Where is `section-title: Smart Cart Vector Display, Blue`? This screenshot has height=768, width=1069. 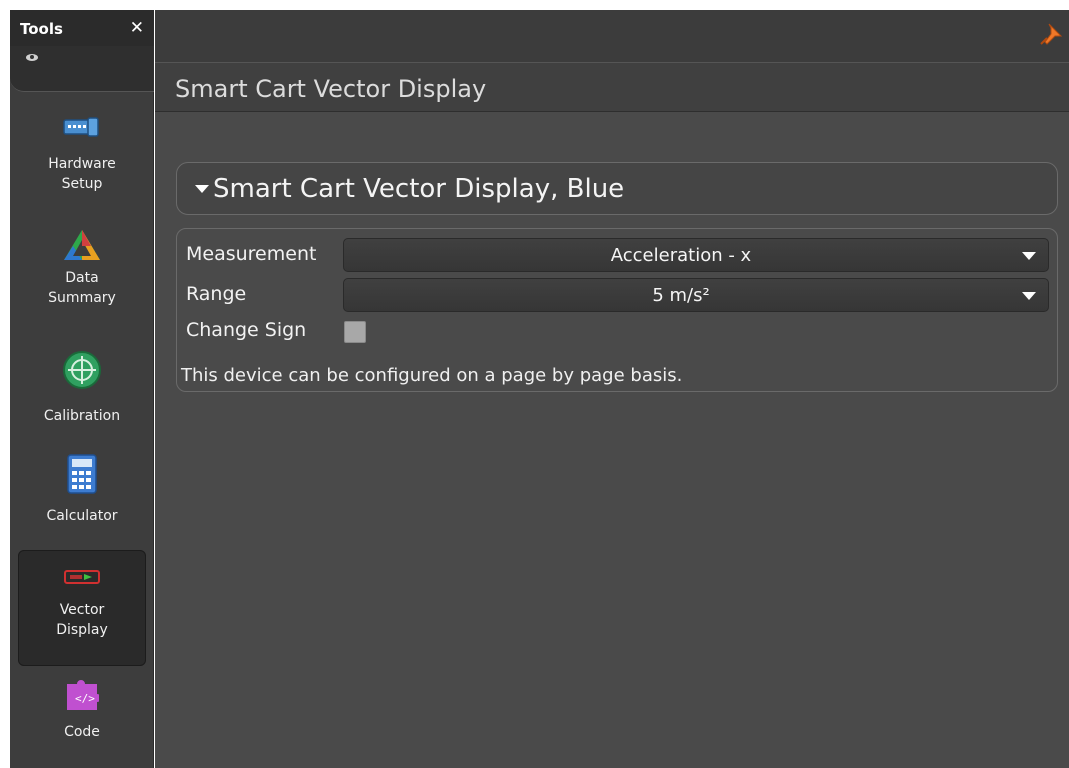
section-title: Smart Cart Vector Display, Blue is located at coordinates (419, 189).